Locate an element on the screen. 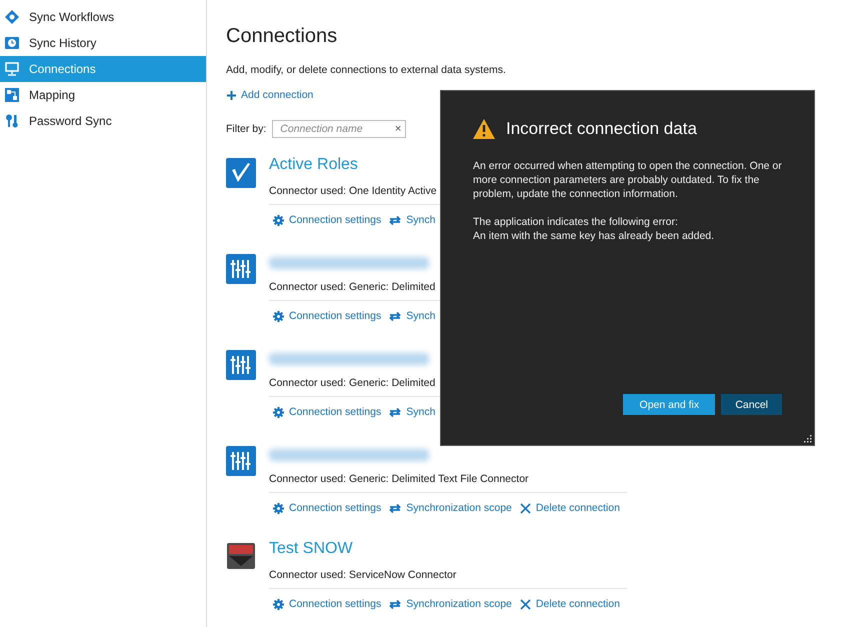  clear-button: × is located at coordinates (398, 129).